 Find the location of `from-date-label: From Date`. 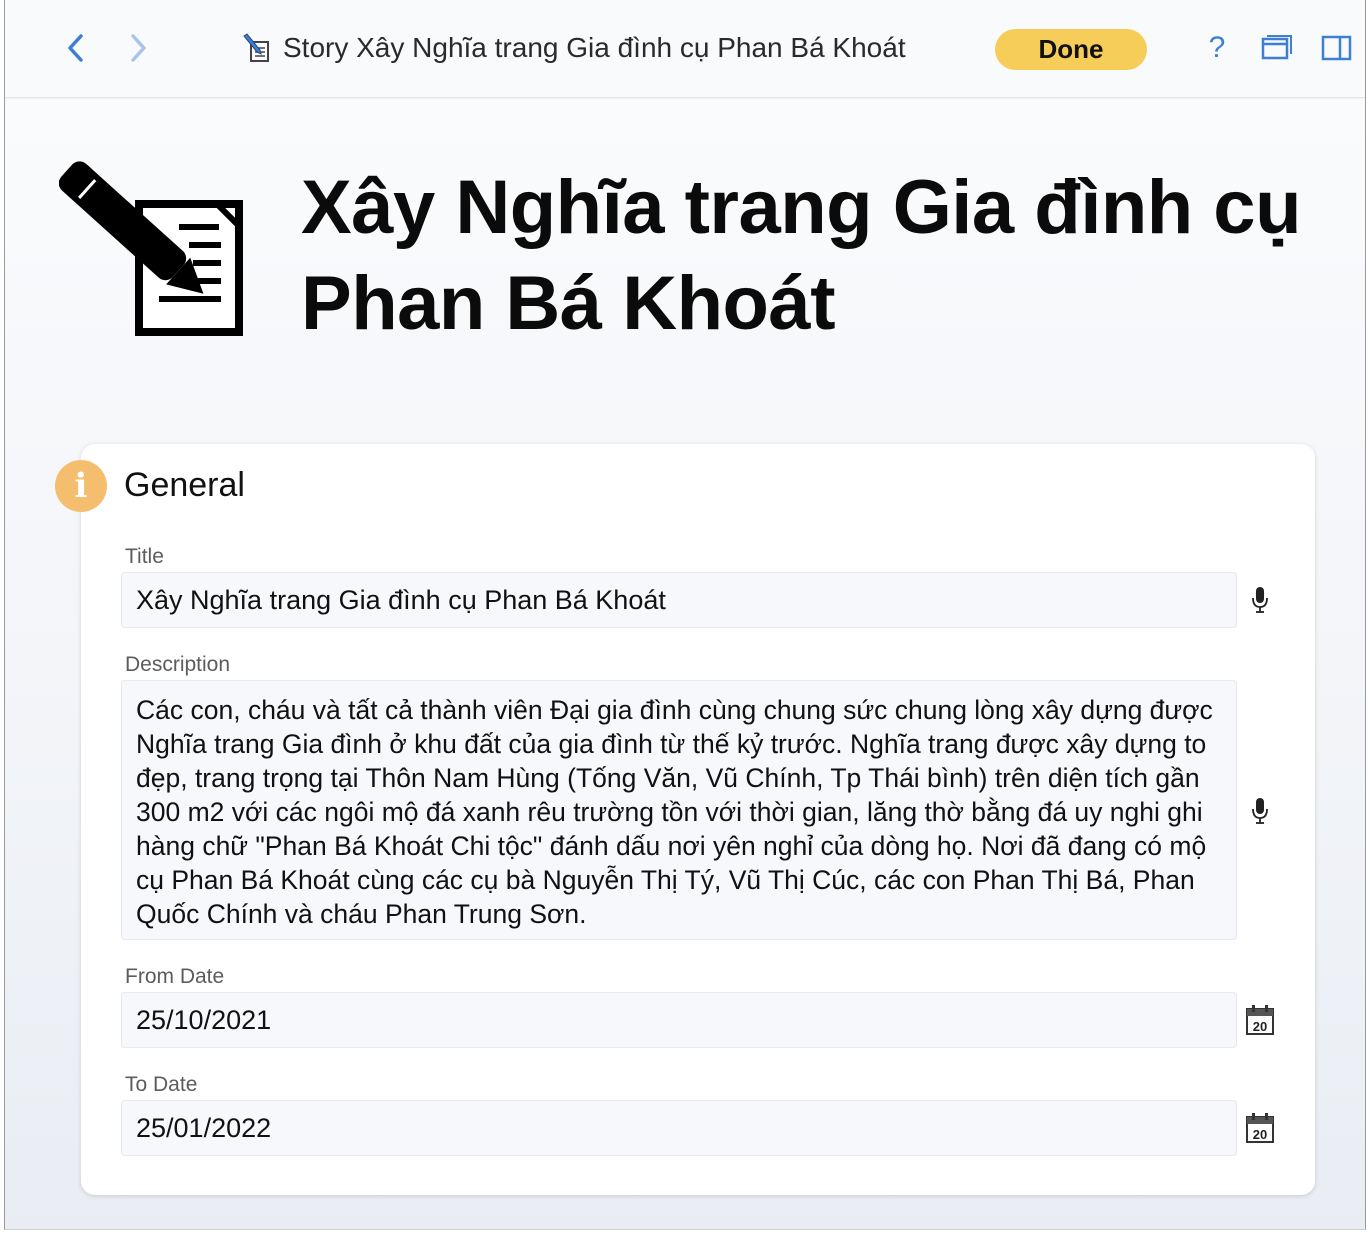

from-date-label: From Date is located at coordinates (175, 976).